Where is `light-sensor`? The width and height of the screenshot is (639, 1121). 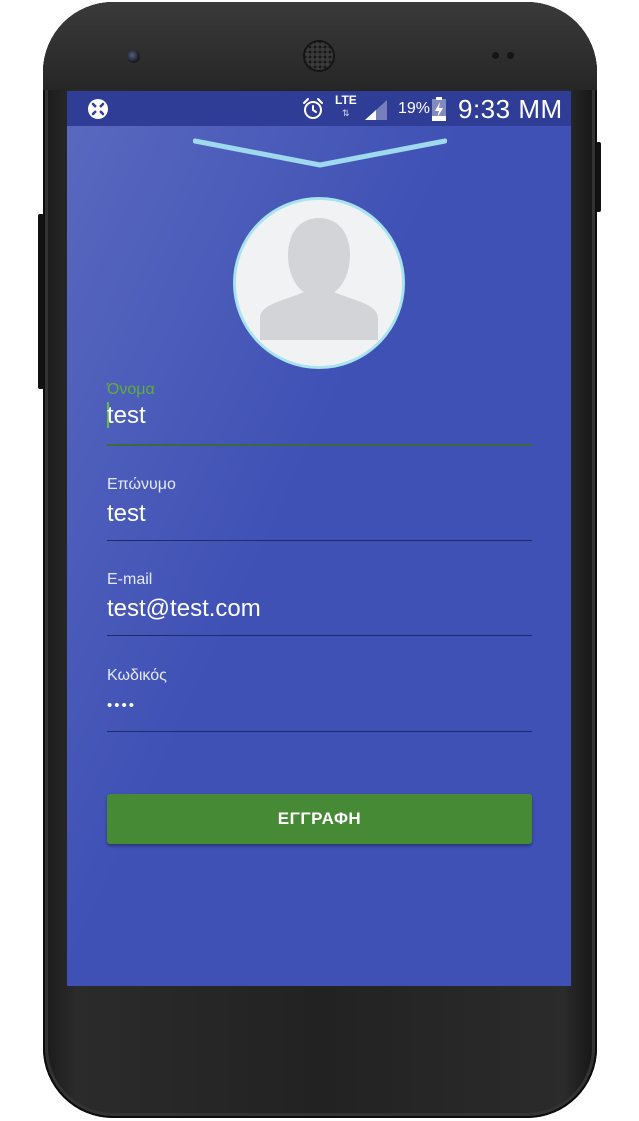 light-sensor is located at coordinates (510, 55).